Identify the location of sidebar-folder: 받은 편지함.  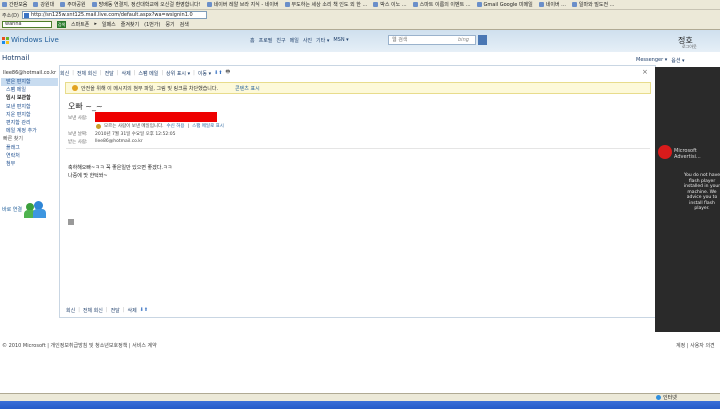
(29, 82).